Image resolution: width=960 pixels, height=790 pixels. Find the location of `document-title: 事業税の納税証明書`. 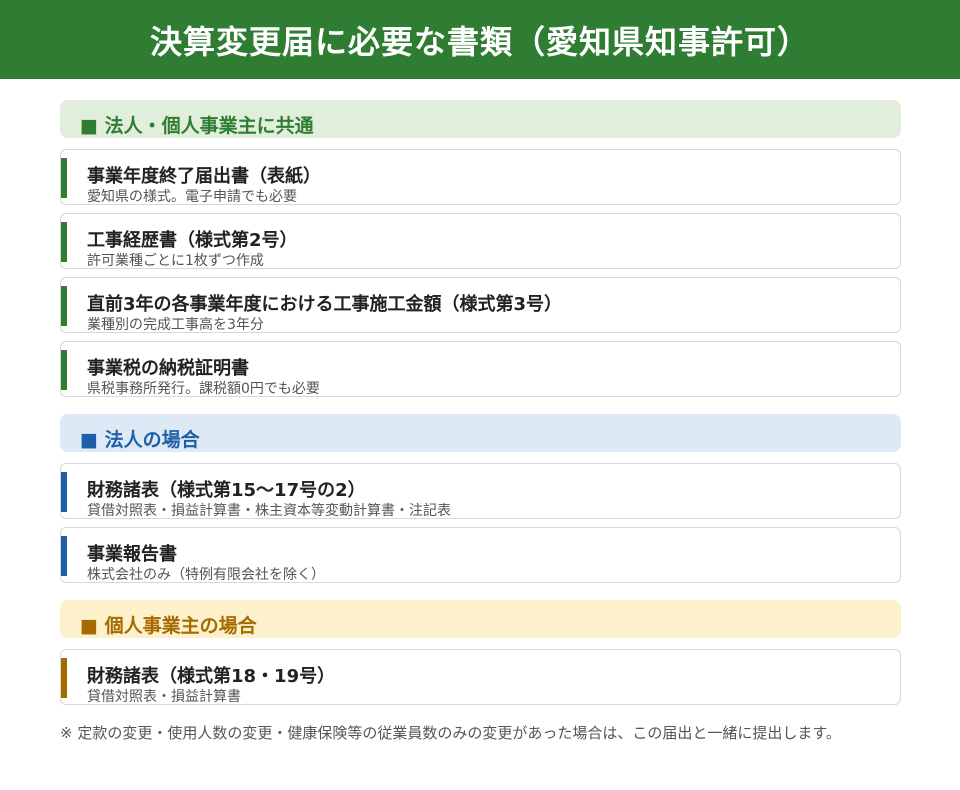

document-title: 事業税の納税証明書 is located at coordinates (168, 368).